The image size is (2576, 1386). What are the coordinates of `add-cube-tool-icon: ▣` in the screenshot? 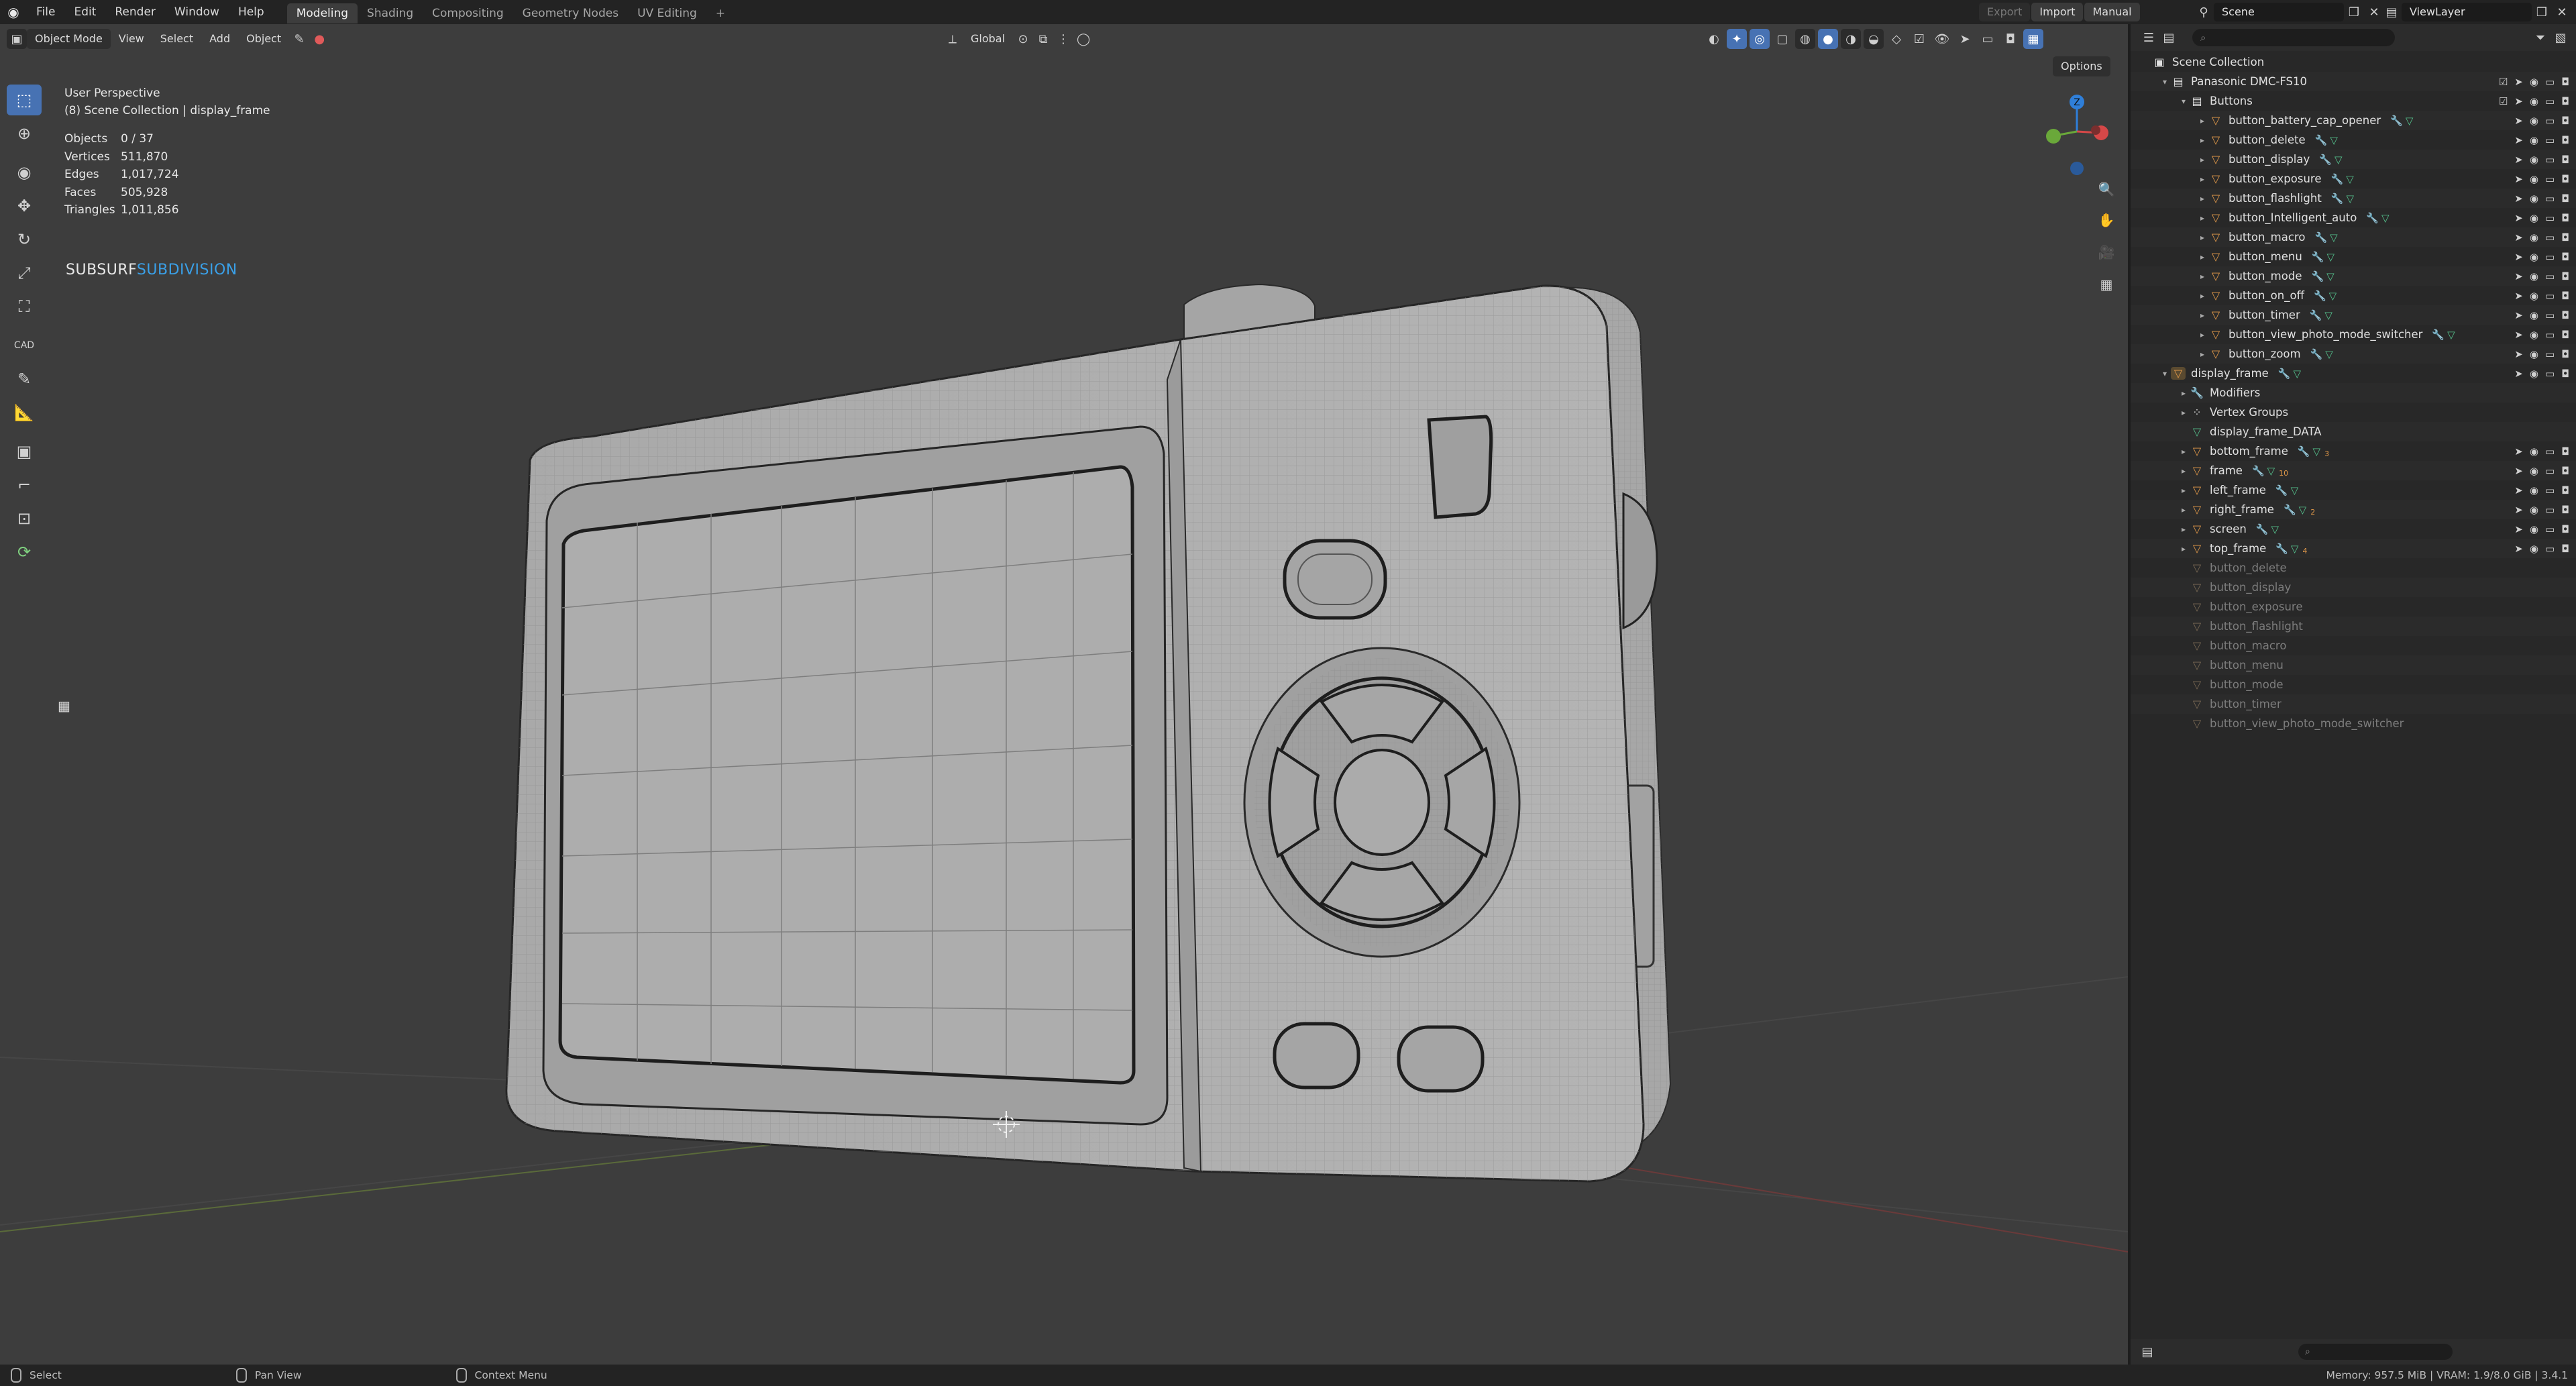 It's located at (24, 451).